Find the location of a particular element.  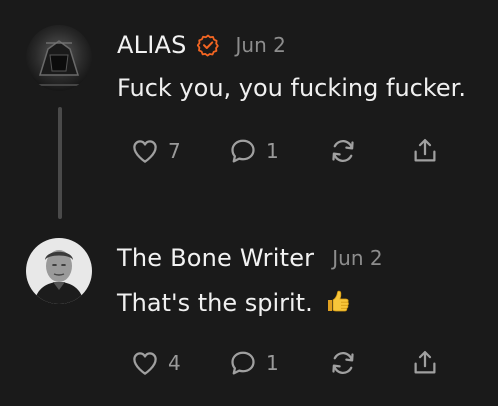

verified-badge-icon is located at coordinates (208, 45).